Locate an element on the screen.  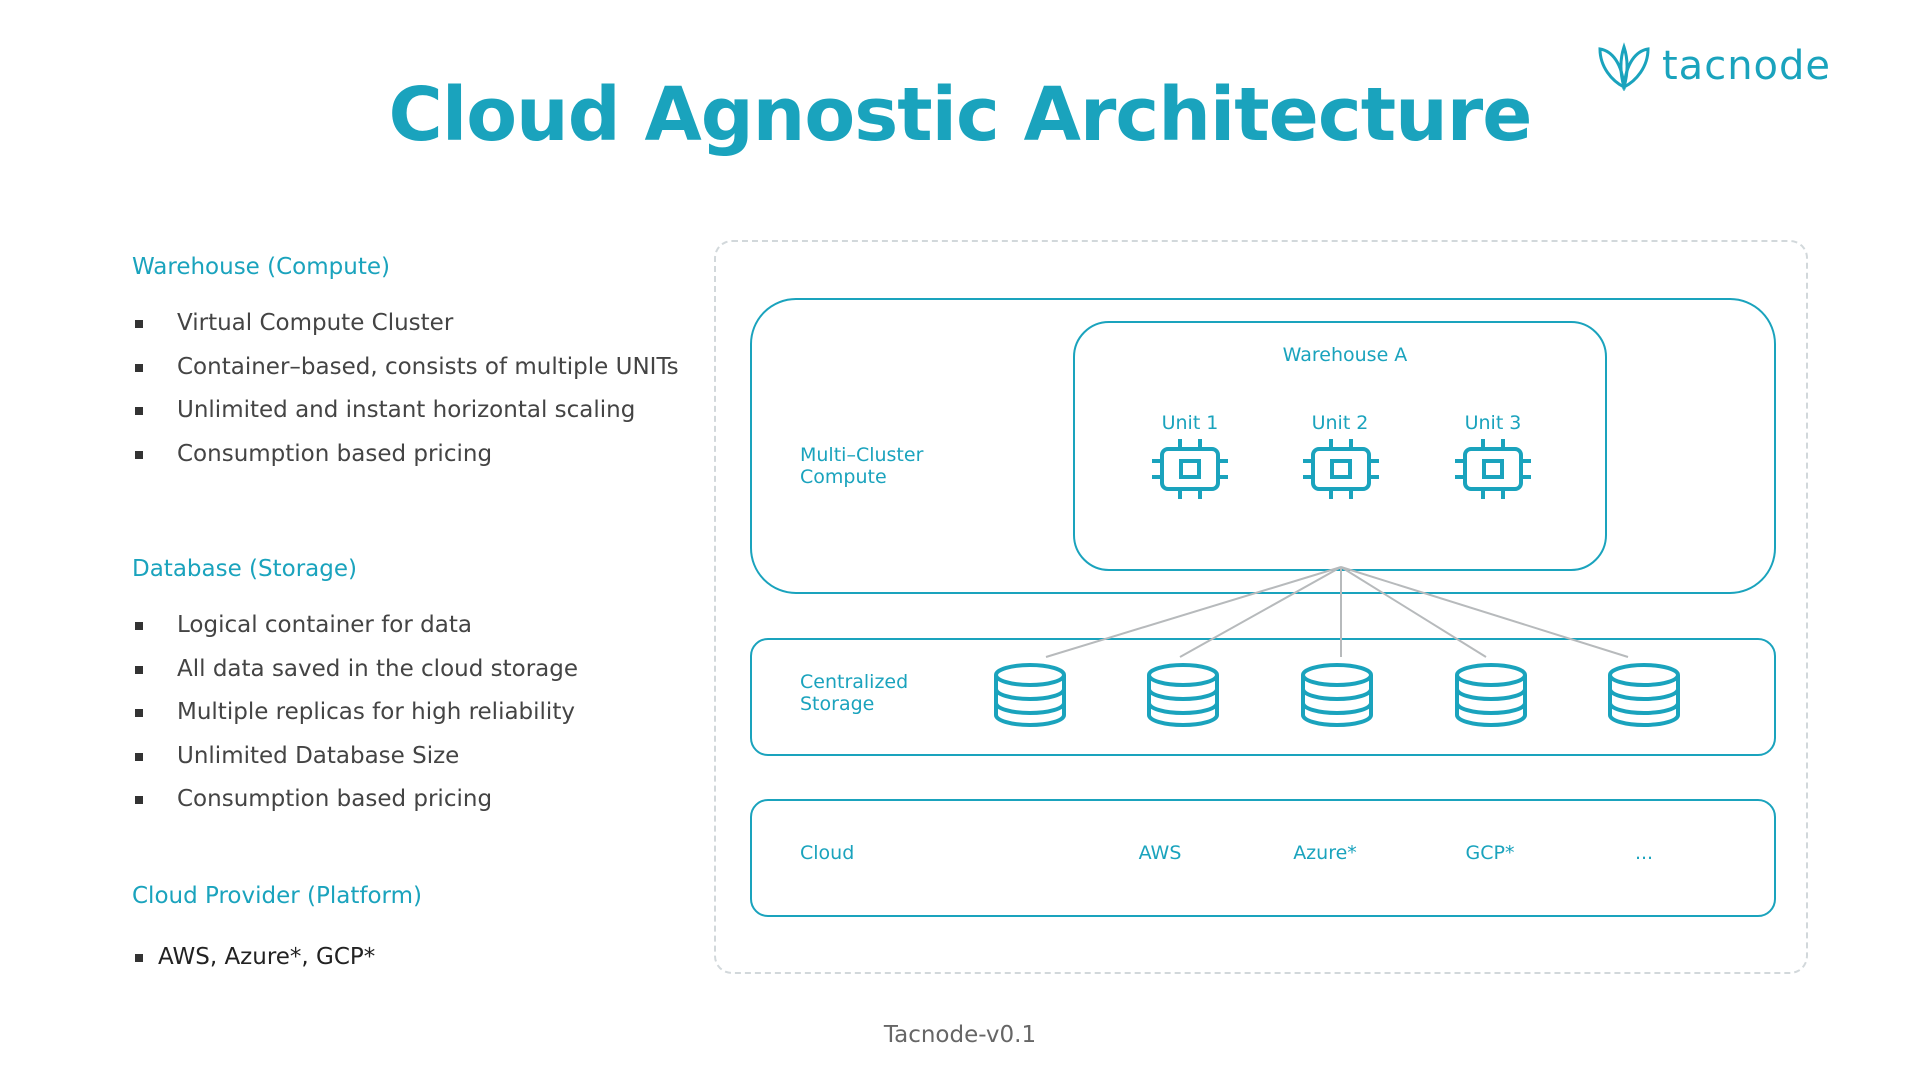
list-item: Multiple replicas for high reliability is located at coordinates (355, 719).